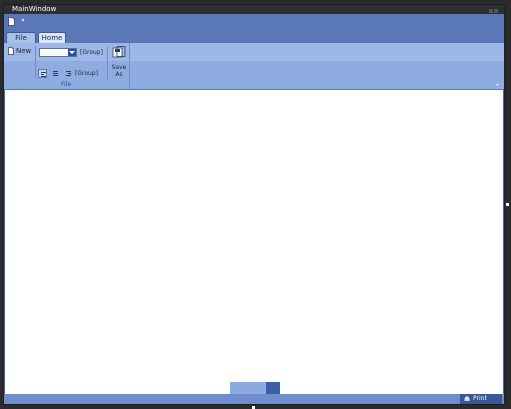 Image resolution: width=511 pixels, height=409 pixels. What do you see at coordinates (58, 52) in the screenshot?
I see `group-combobox` at bounding box center [58, 52].